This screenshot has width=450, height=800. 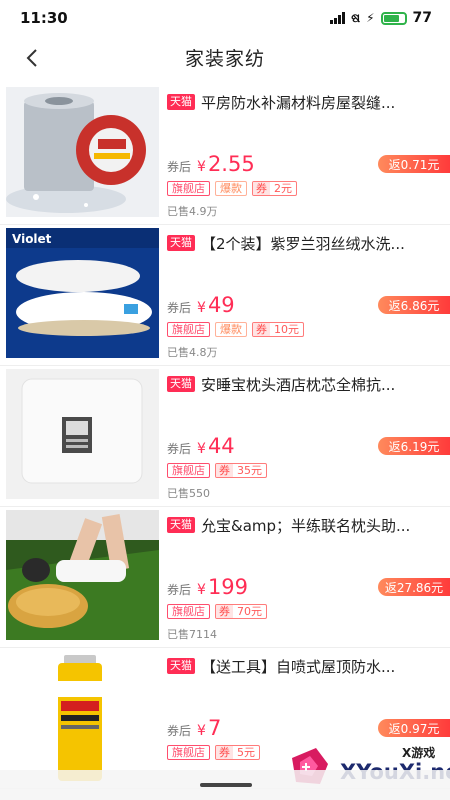 I want to click on wifi-icon: ଷ, so click(x=356, y=17).